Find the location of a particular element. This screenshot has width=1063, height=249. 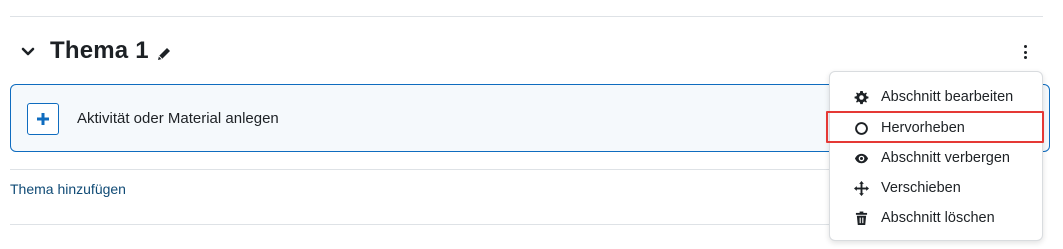

menu-item-label: Abschnitt bearbeiten is located at coordinates (947, 97).